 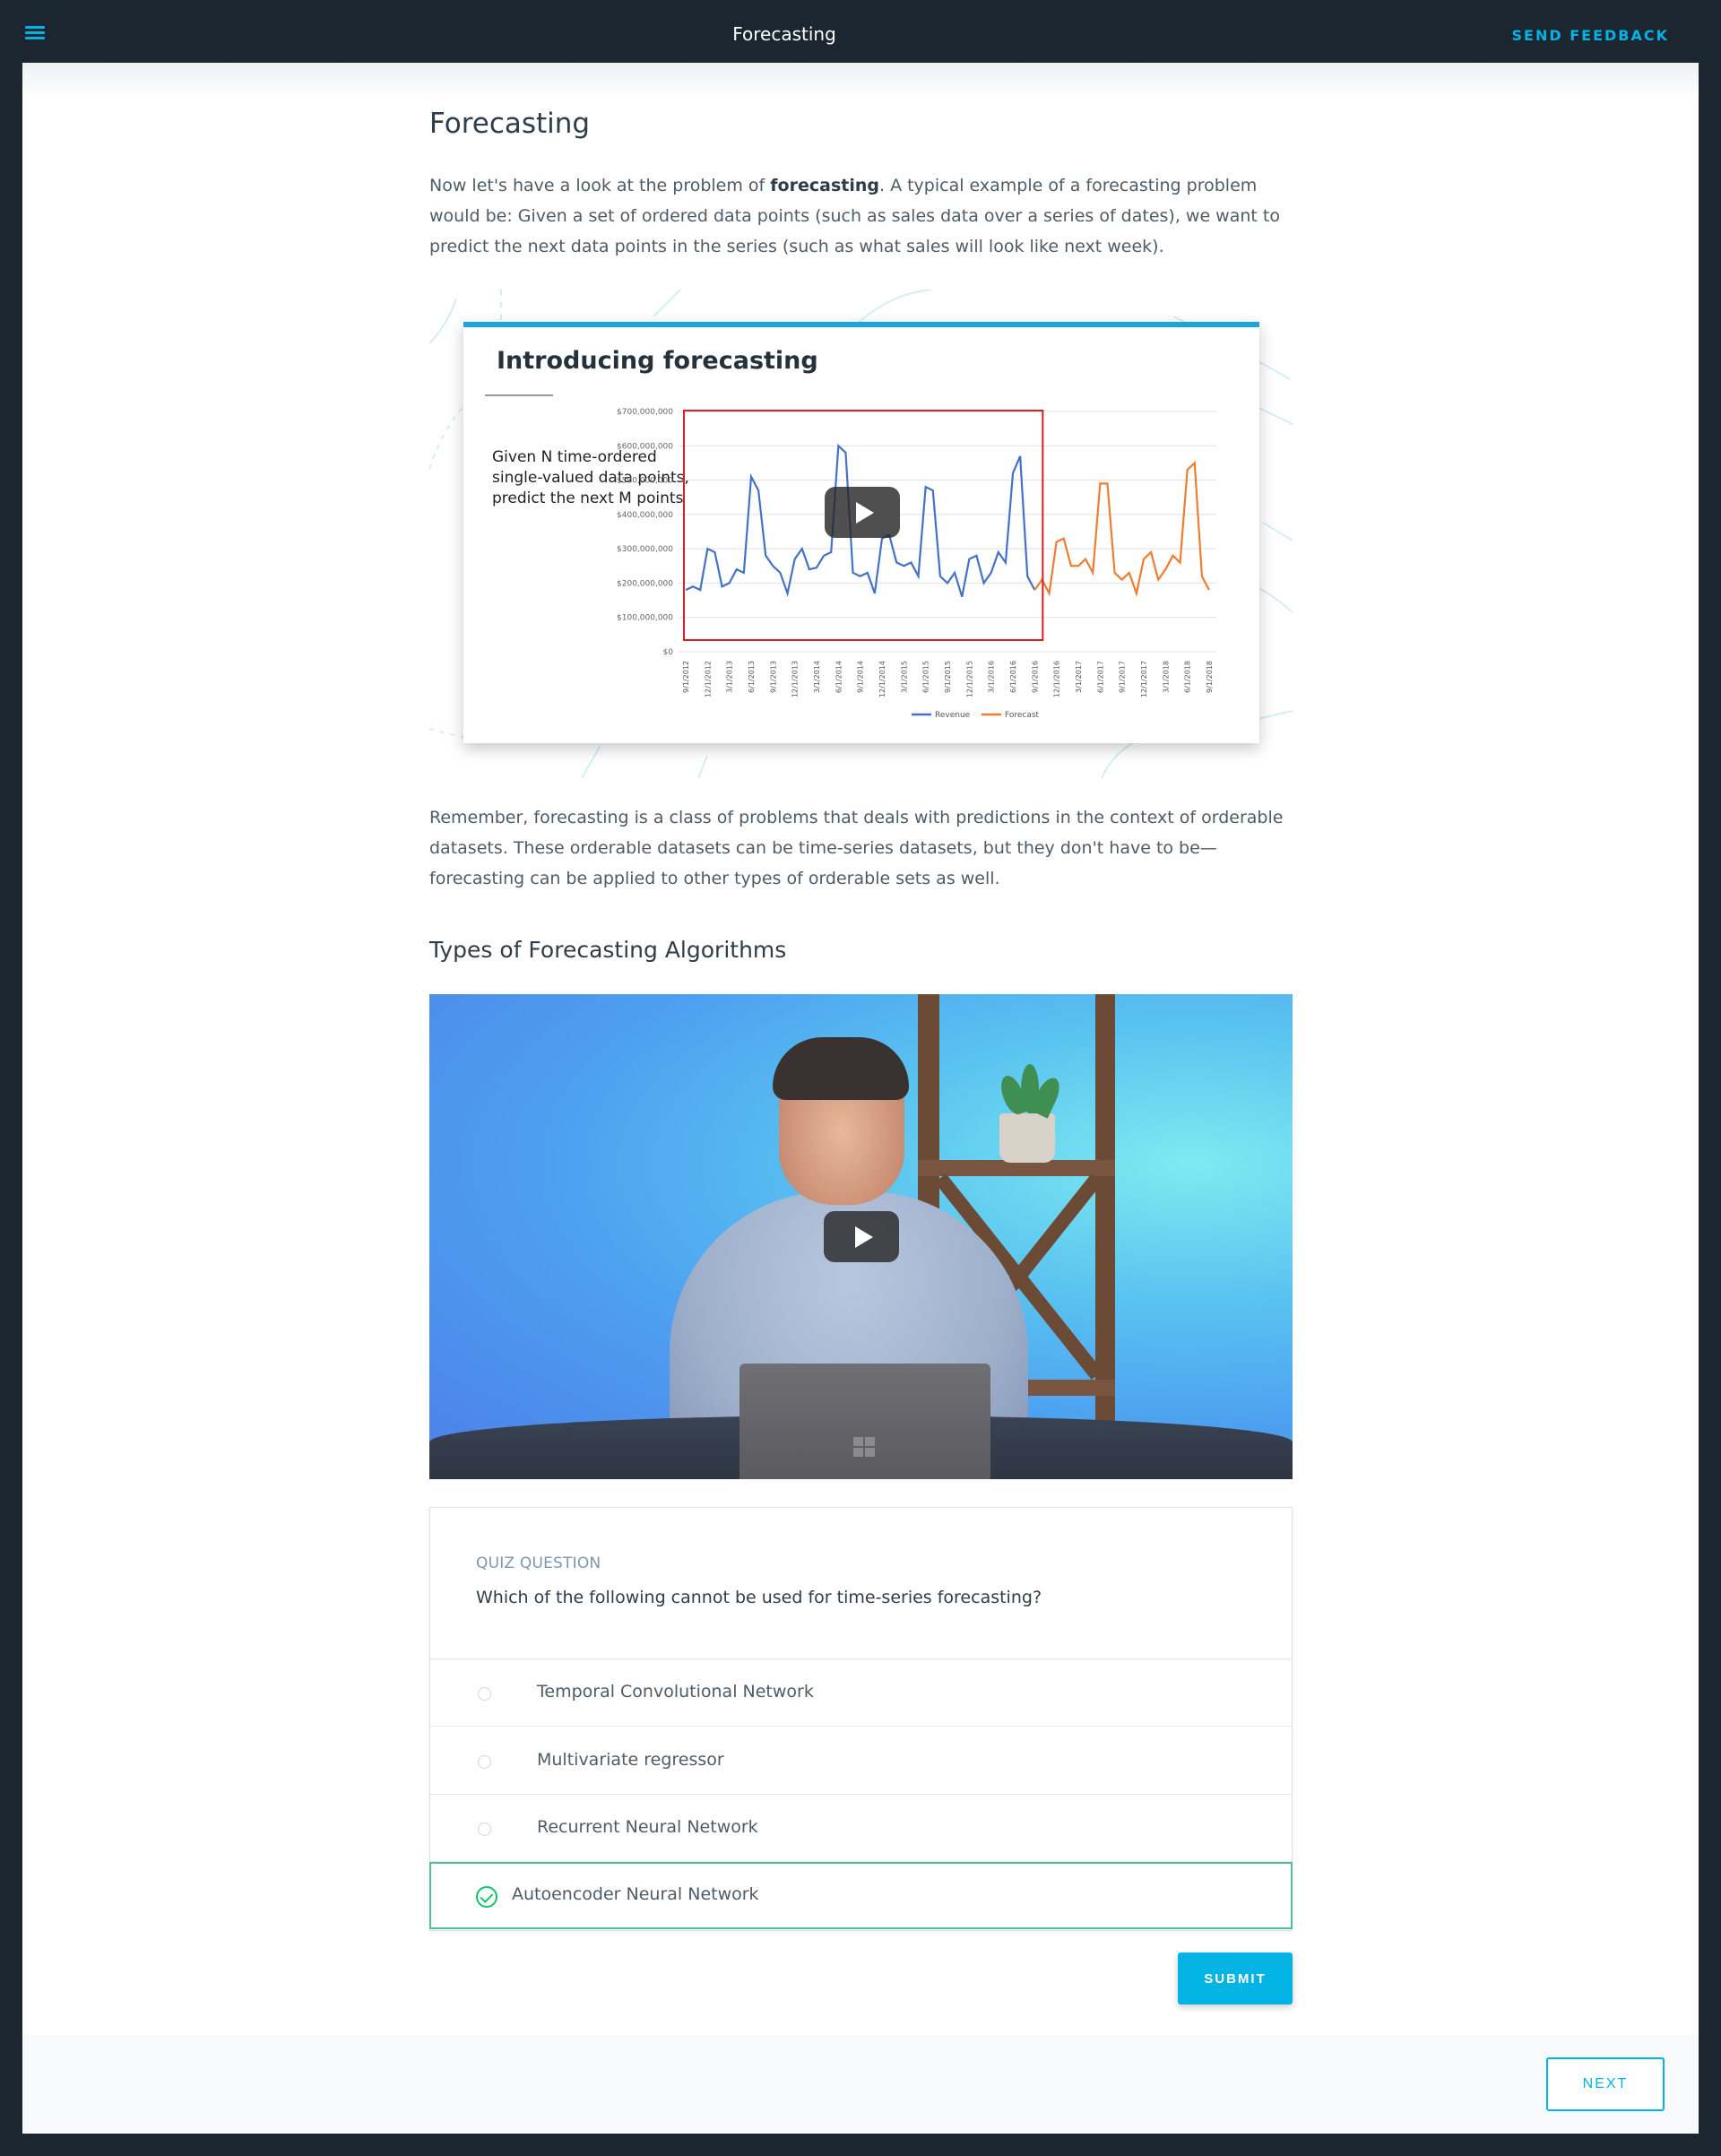 What do you see at coordinates (817, 677) in the screenshot?
I see `chart-x-tick-label: 3/1/2014` at bounding box center [817, 677].